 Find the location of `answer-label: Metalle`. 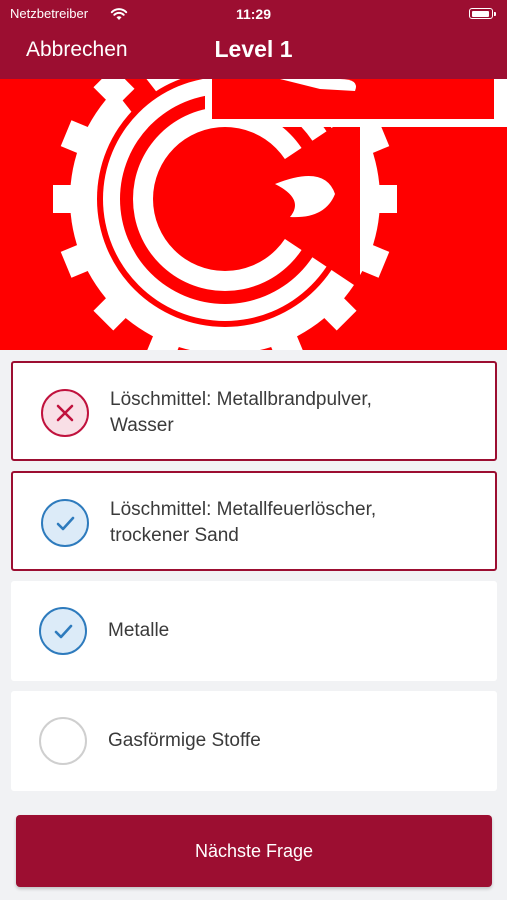

answer-label: Metalle is located at coordinates (139, 630).